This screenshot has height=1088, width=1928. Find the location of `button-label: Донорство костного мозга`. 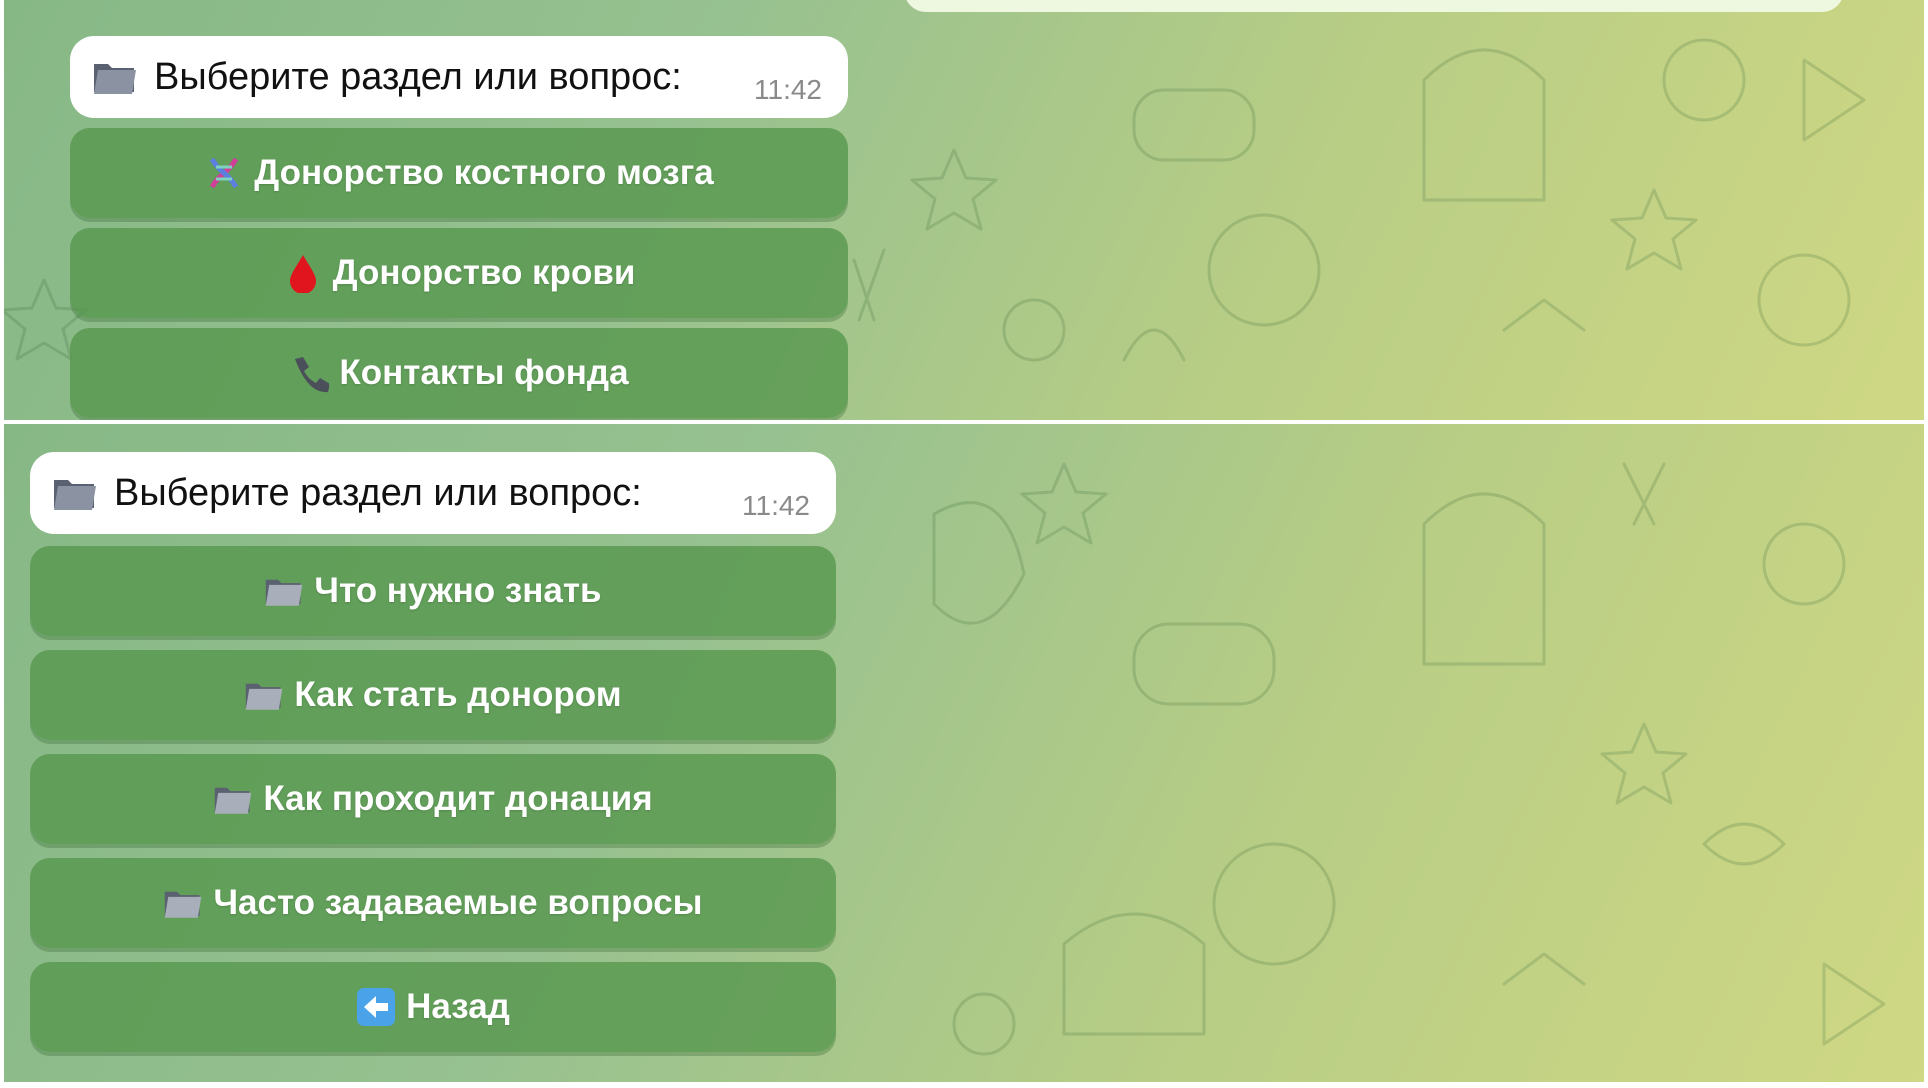

button-label: Донорство костного мозга is located at coordinates (484, 172).